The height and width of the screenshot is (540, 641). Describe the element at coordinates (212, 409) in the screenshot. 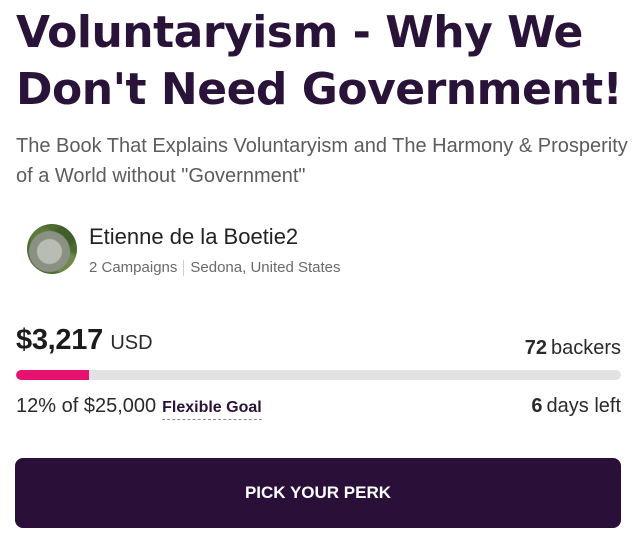

I see `flexible-goal-tooltip-trigger: Flexible Goal` at that location.